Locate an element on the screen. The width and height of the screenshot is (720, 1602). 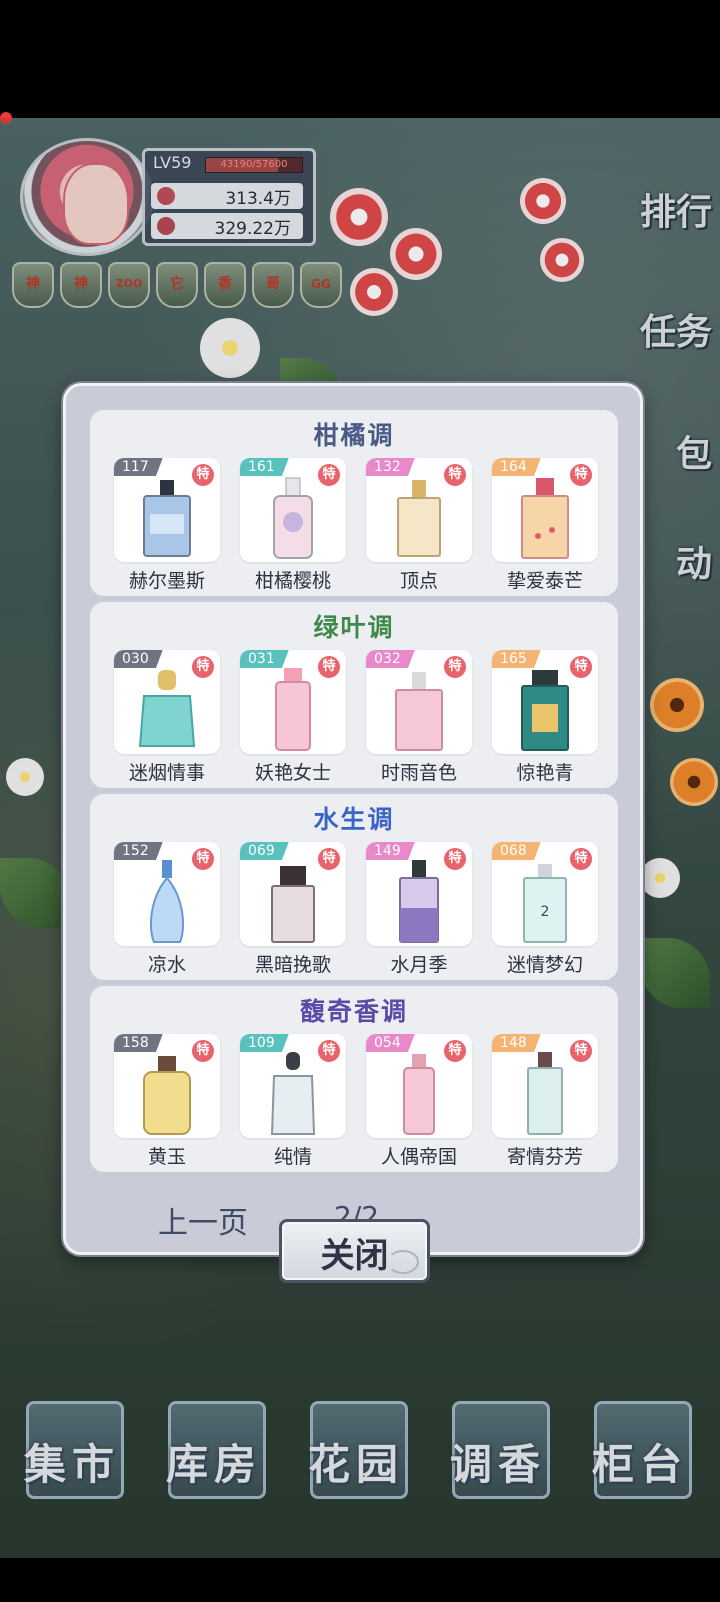
perfume-name: 凉水 is located at coordinates (166, 965).